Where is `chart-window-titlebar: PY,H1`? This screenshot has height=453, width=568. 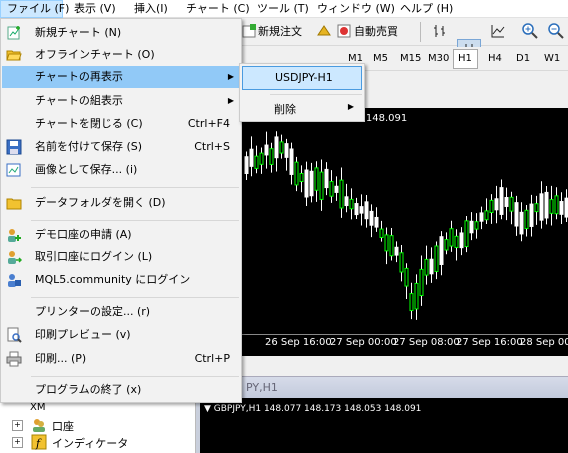 chart-window-titlebar: PY,H1 is located at coordinates (382, 387).